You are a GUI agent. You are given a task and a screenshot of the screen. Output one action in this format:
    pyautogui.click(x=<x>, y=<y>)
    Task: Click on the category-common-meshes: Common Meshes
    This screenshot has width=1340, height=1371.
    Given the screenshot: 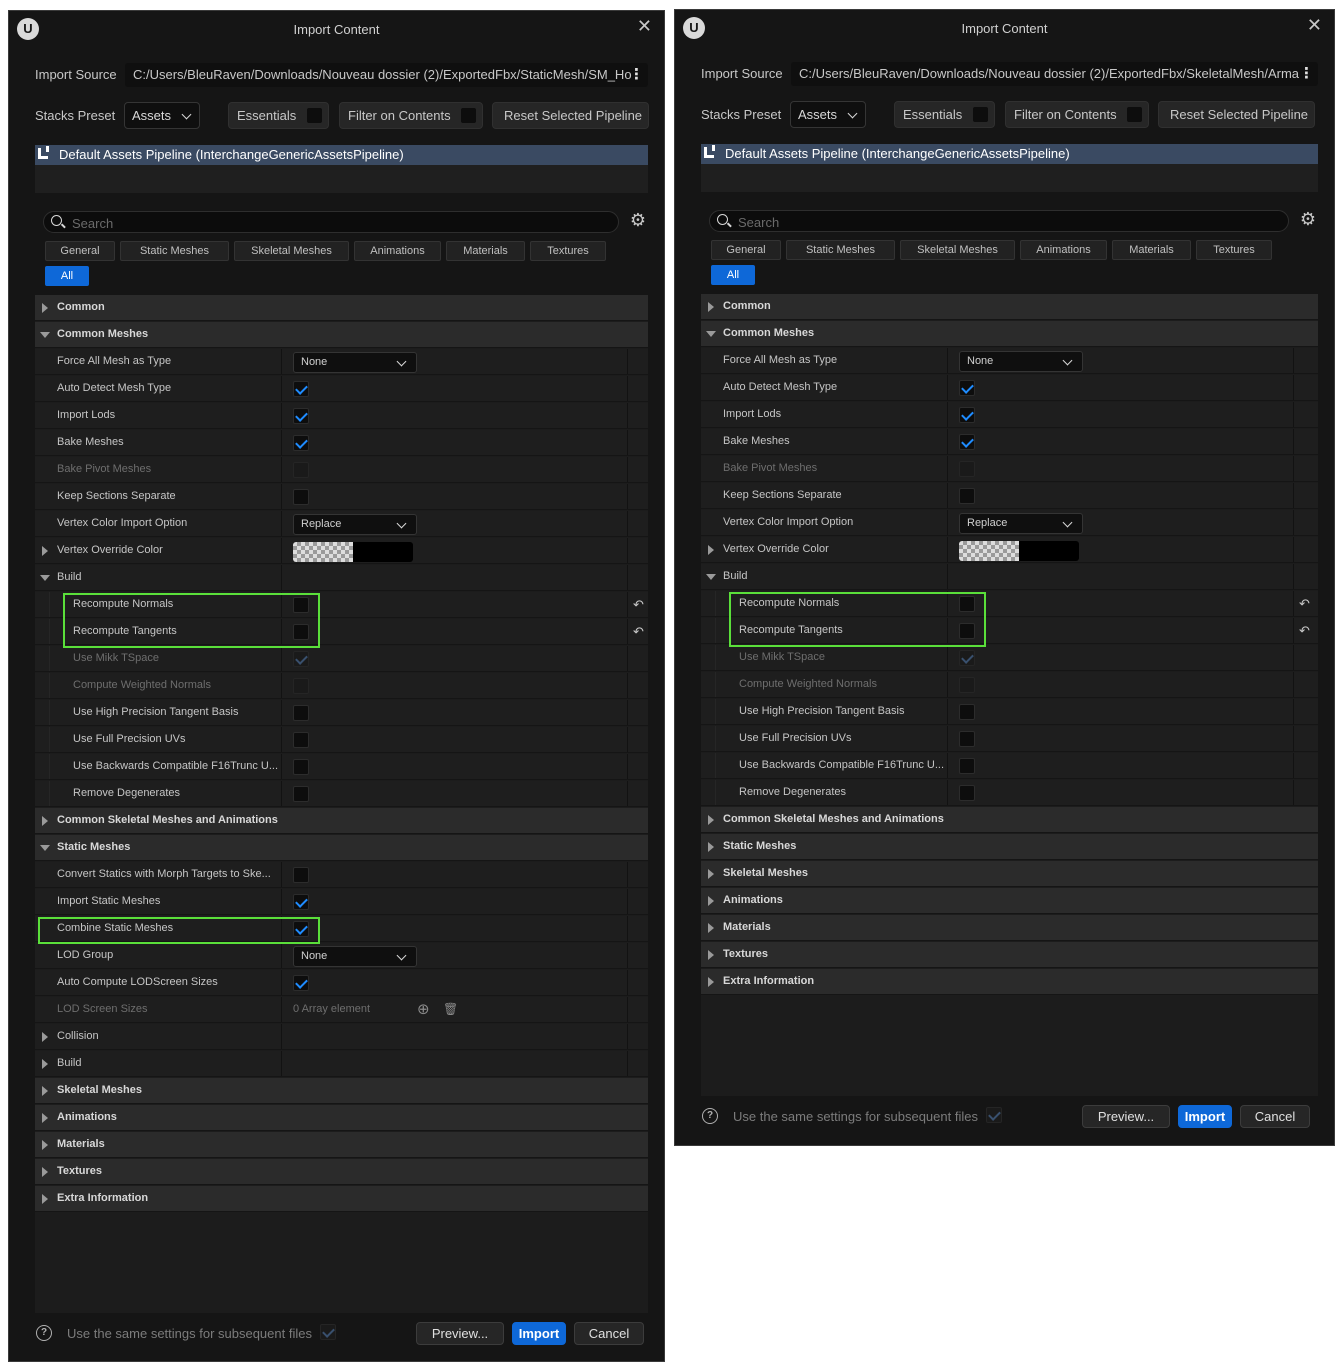 What is the action you would take?
    pyautogui.click(x=341, y=335)
    